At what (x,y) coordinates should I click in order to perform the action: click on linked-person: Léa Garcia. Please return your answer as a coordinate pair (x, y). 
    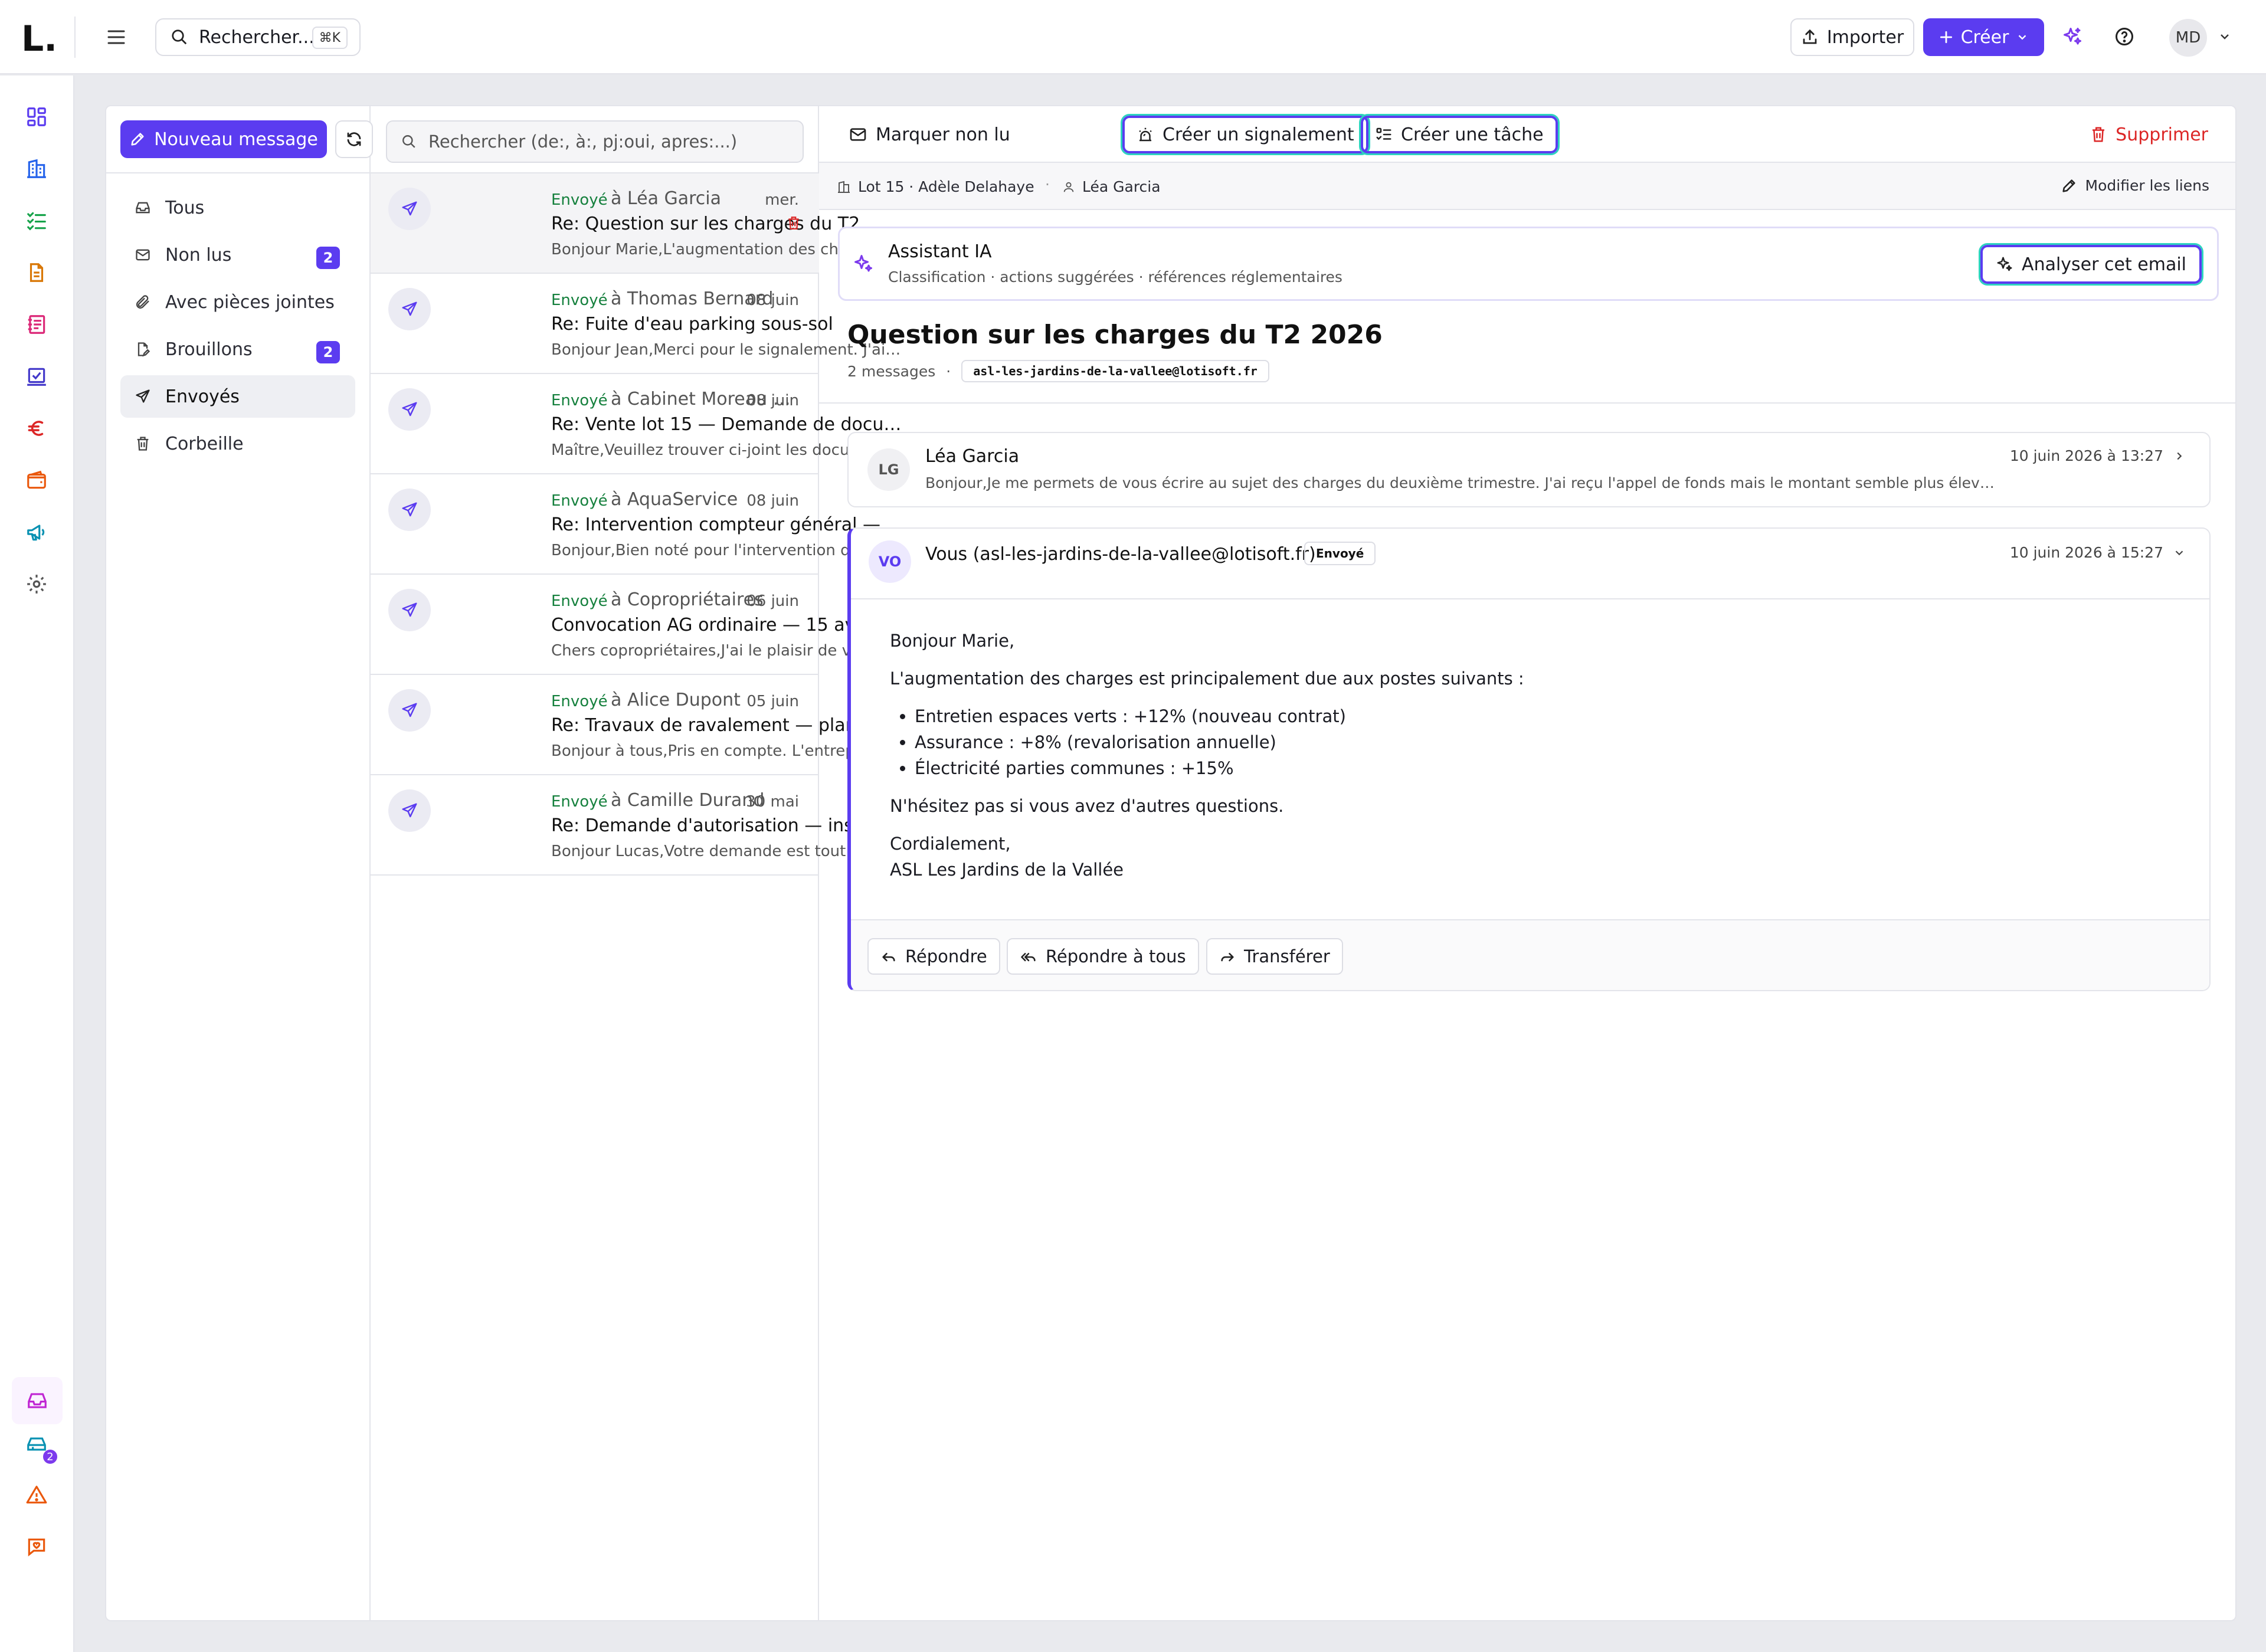
    Looking at the image, I should click on (1111, 186).